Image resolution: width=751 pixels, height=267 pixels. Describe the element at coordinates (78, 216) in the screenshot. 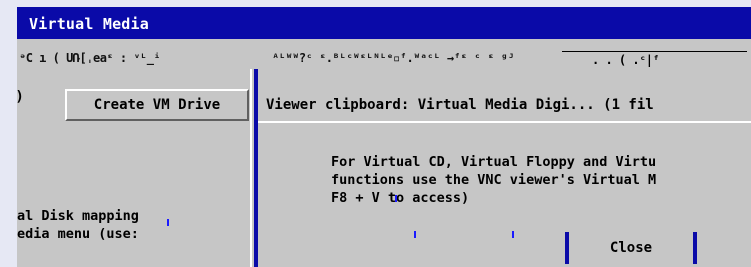

I see `left-text-line: al Disk mapping` at that location.